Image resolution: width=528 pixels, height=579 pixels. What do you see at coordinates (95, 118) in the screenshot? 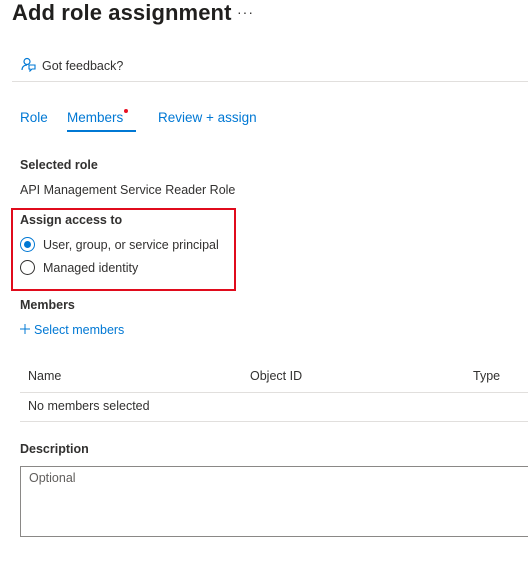
I see `tab-members: Members` at bounding box center [95, 118].